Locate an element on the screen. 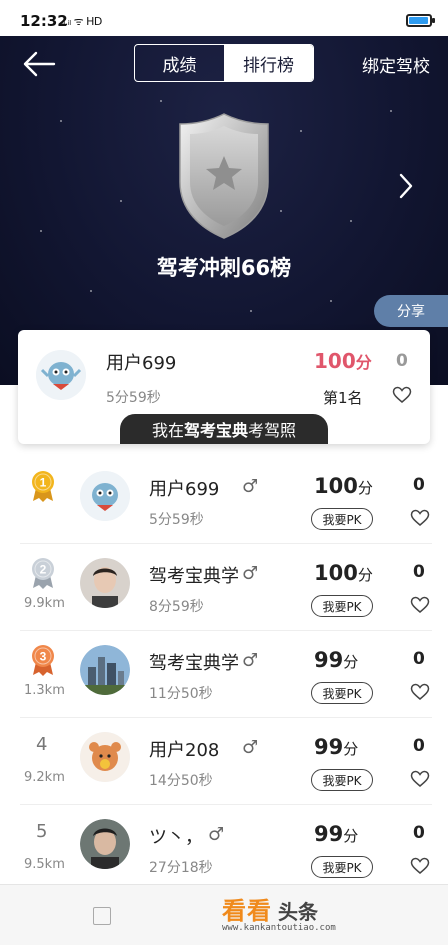 This screenshot has height=945, width=448. my-rank-card: 用户699 5分59秒 100分 第1名 0 我在 驾考宝典 考驾照 is located at coordinates (224, 387).